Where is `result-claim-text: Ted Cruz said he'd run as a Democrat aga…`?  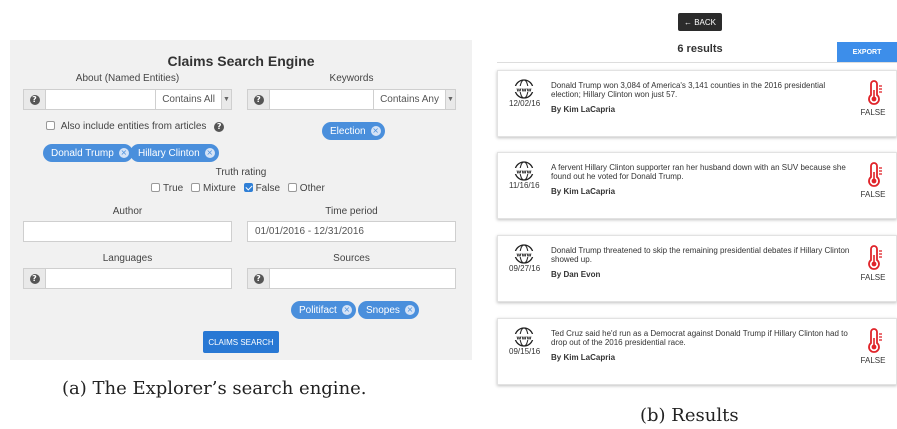 result-claim-text: Ted Cruz said he'd run as a Democrat aga… is located at coordinates (701, 338).